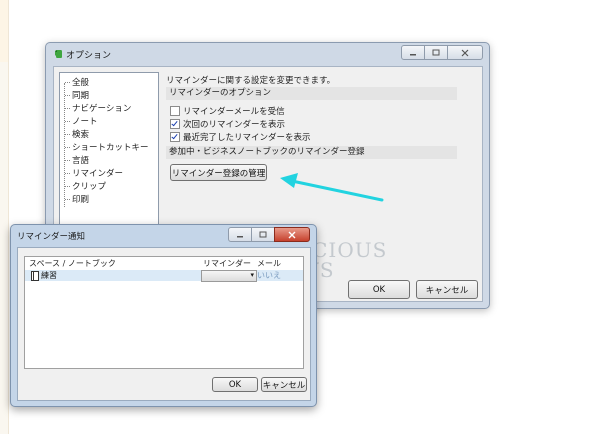  I want to click on checkbox-row-show-completed: 最近完了したリマインダーを表示, so click(240, 137).